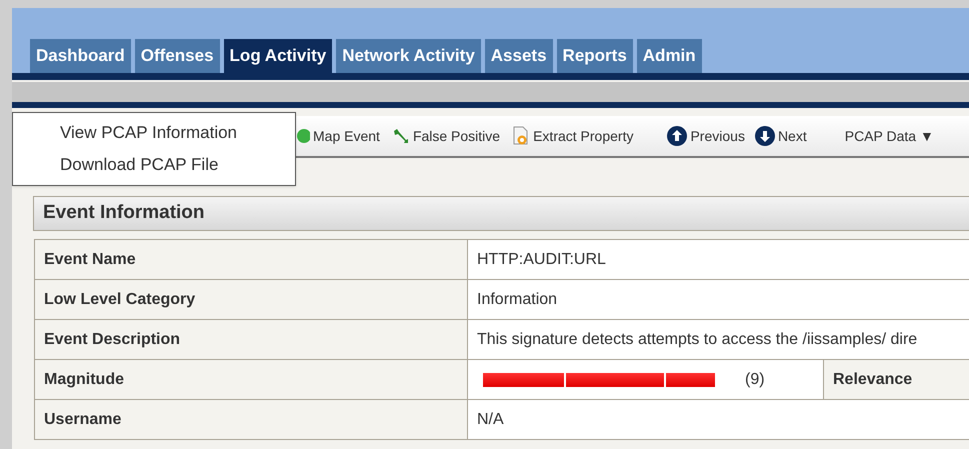 This screenshot has width=969, height=449. Describe the element at coordinates (755, 380) in the screenshot. I see `magnitude-reading: (9)` at that location.